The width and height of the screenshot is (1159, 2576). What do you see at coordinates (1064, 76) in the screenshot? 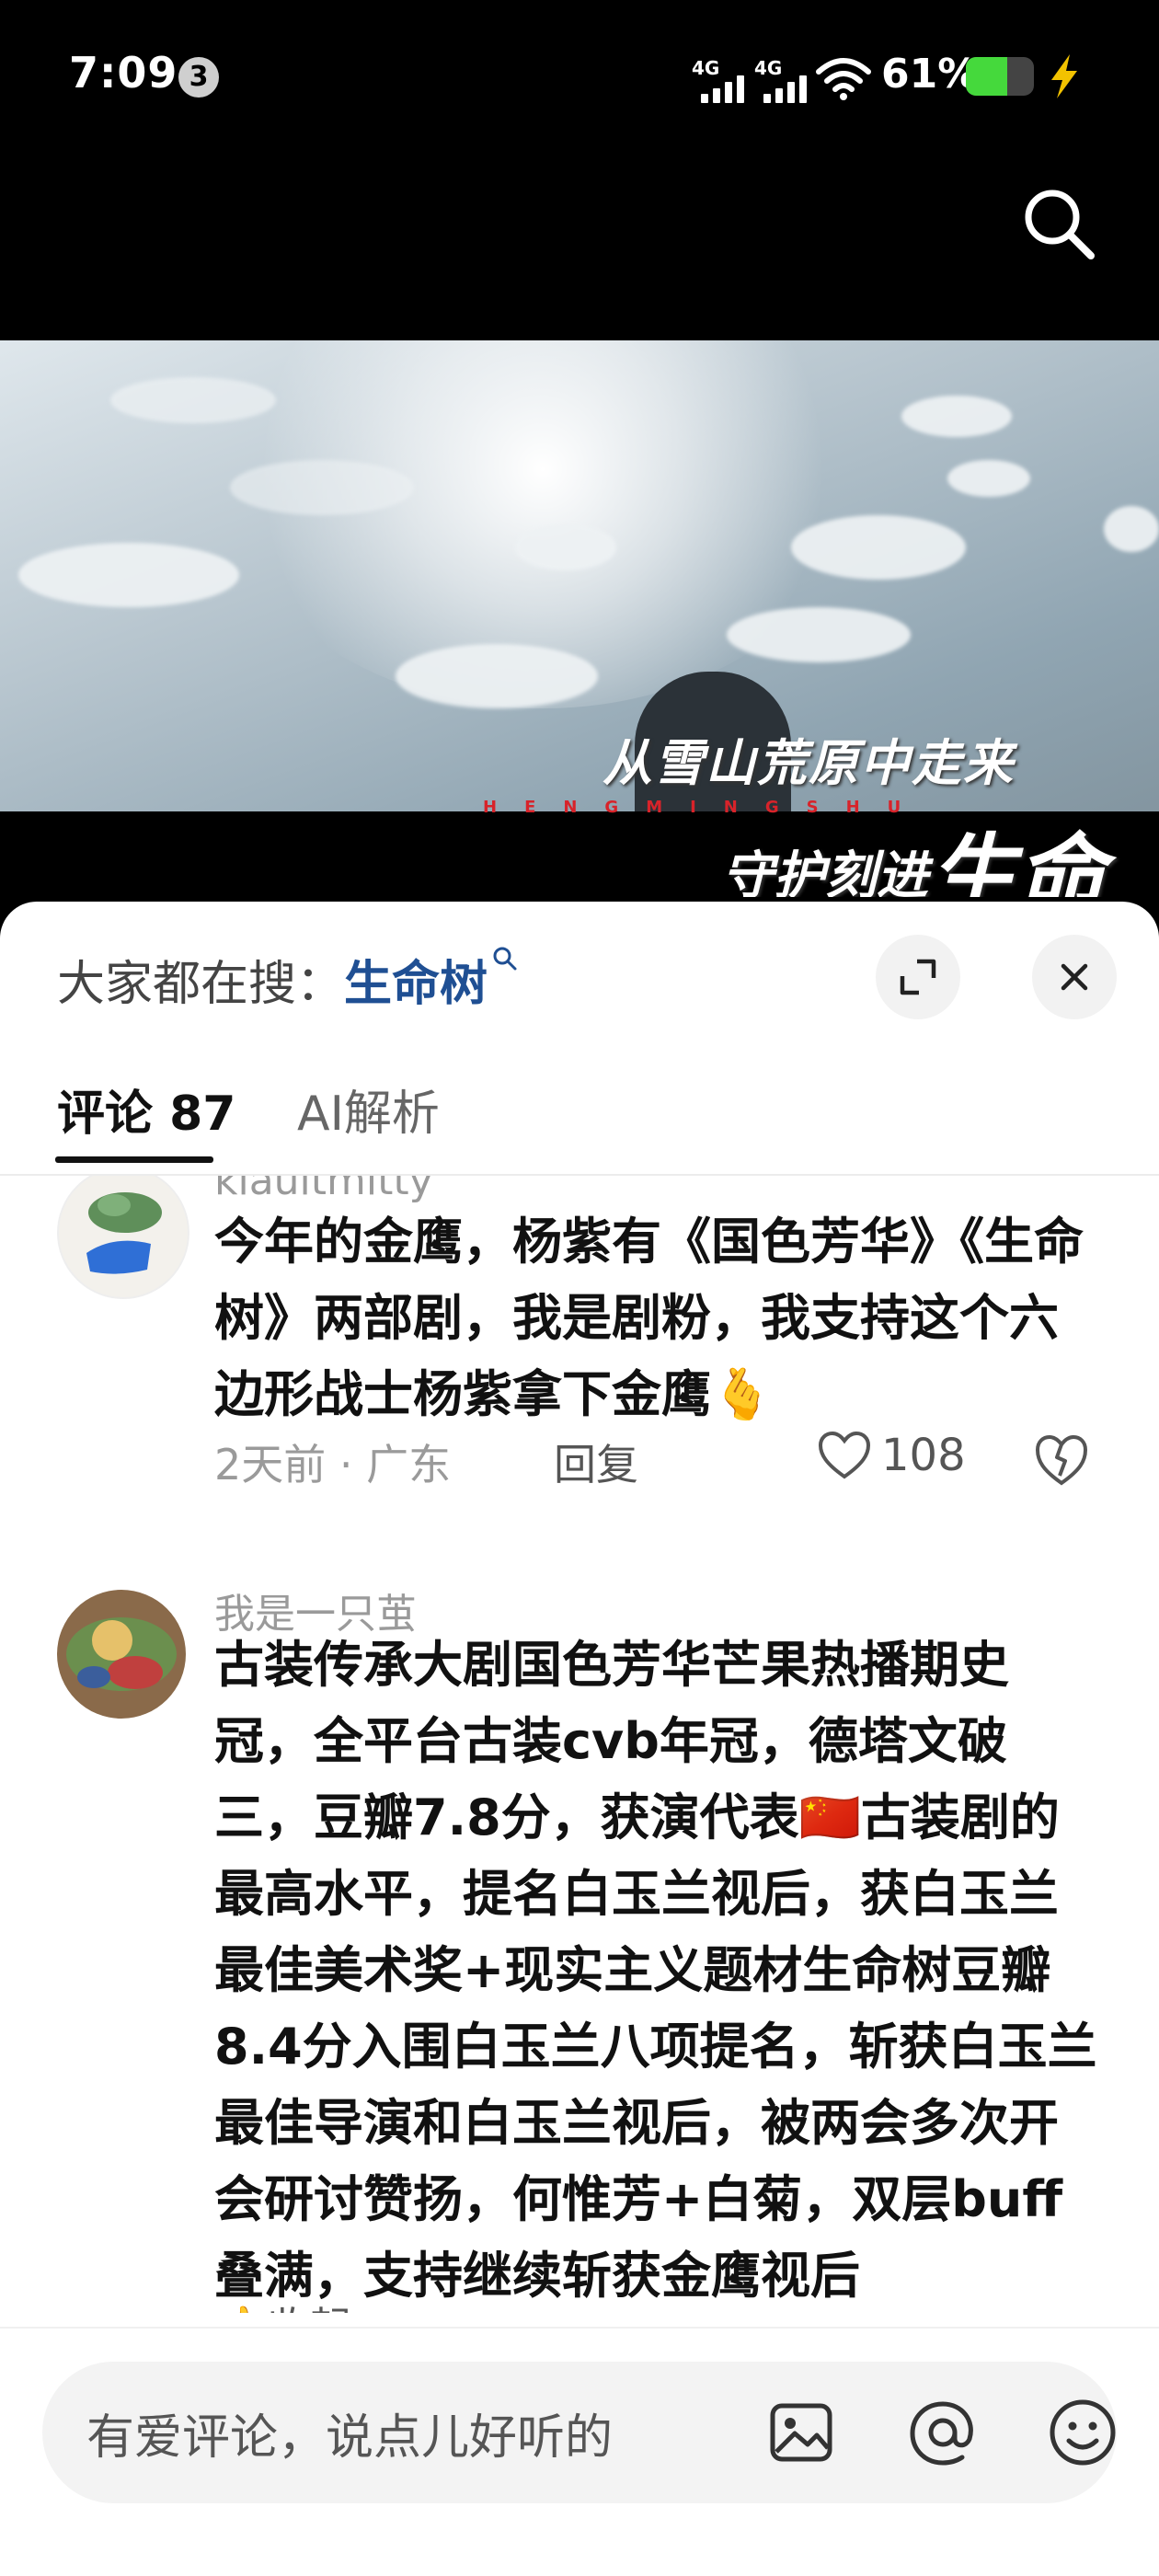
I see `charging-icon` at bounding box center [1064, 76].